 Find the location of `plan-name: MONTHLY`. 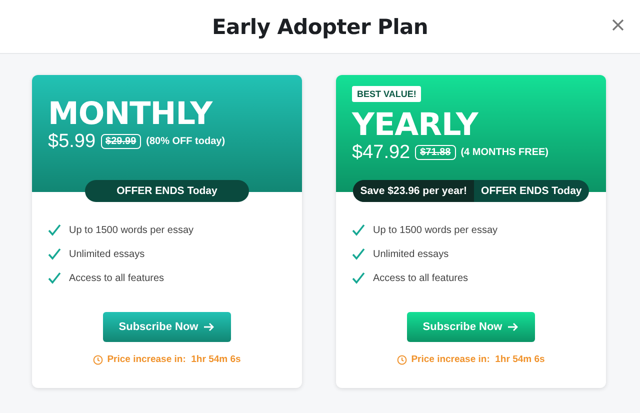

plan-name: MONTHLY is located at coordinates (131, 113).